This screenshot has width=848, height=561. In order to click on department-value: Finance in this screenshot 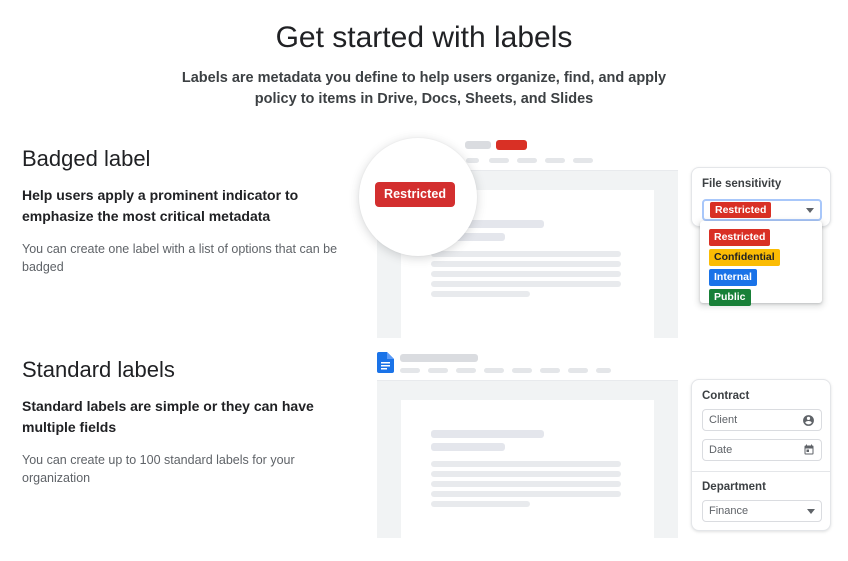, I will do `click(729, 511)`.